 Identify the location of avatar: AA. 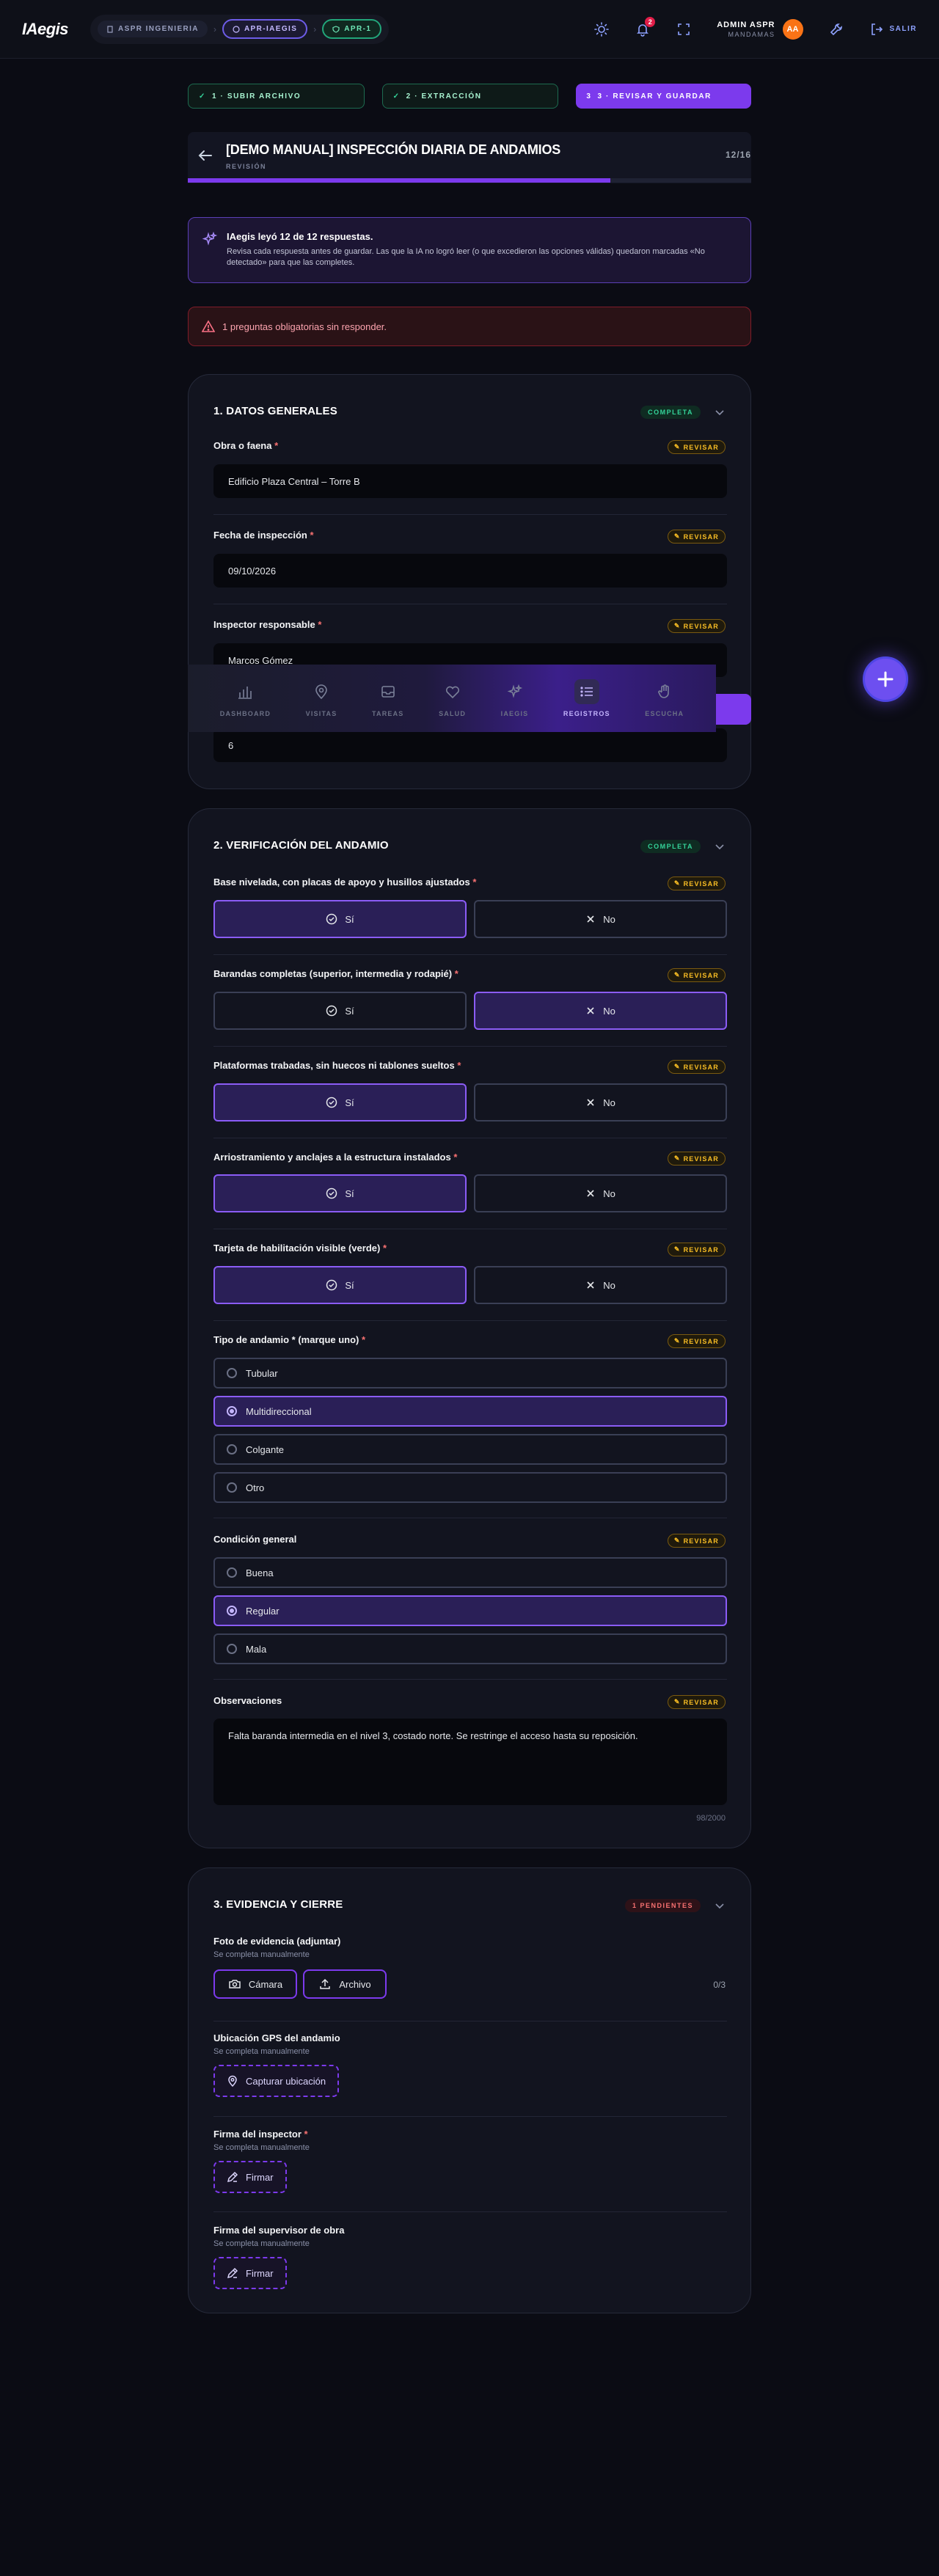
(792, 29).